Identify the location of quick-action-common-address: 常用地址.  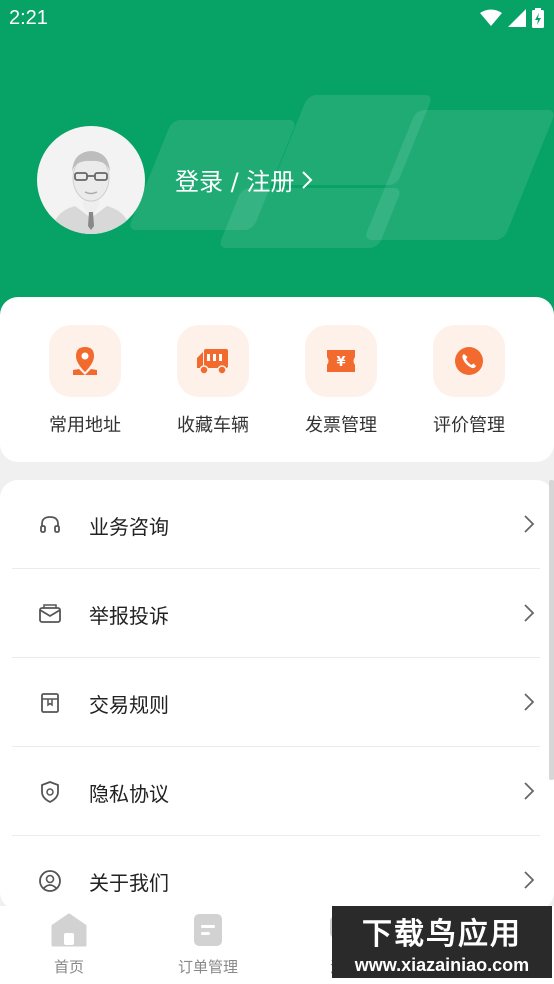
(85, 381).